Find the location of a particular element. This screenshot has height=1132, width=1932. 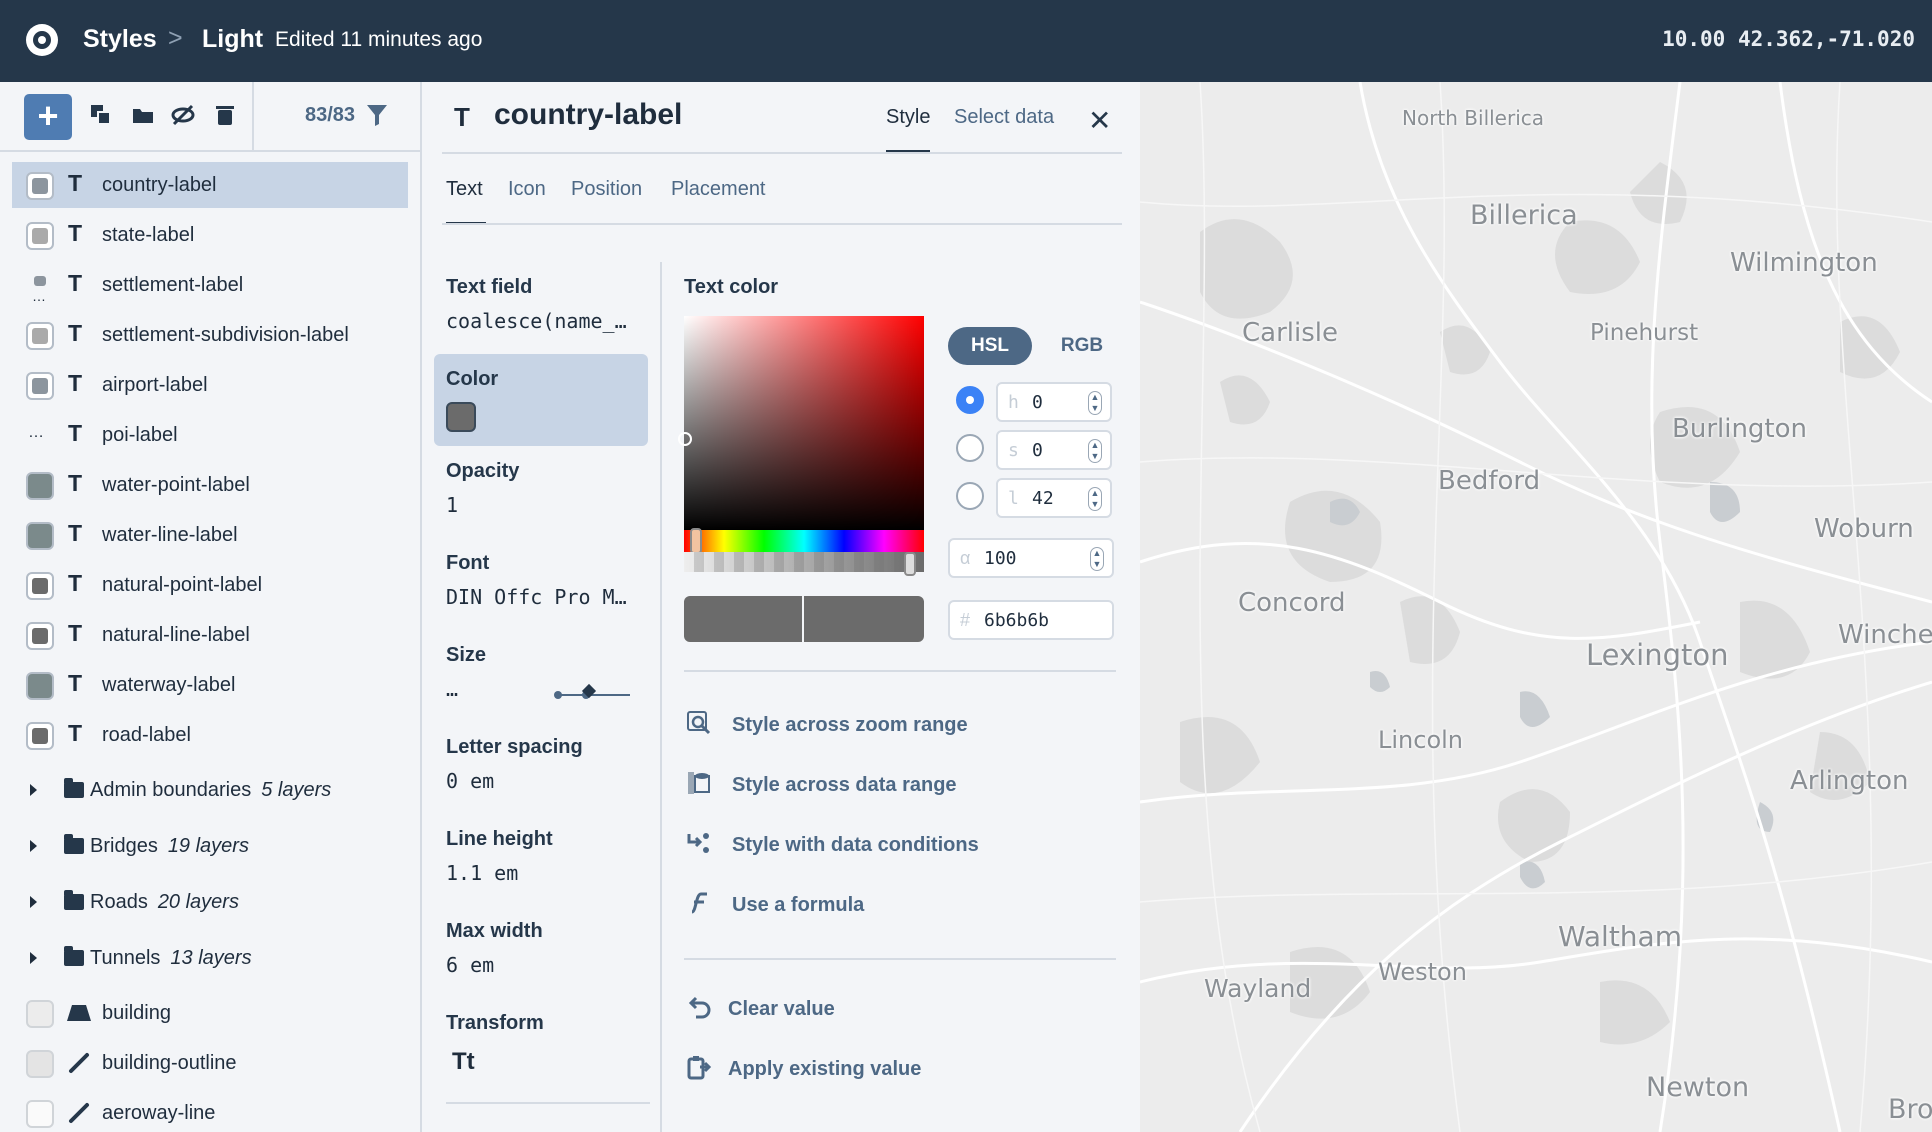

hue-slider-handle is located at coordinates (696, 541).